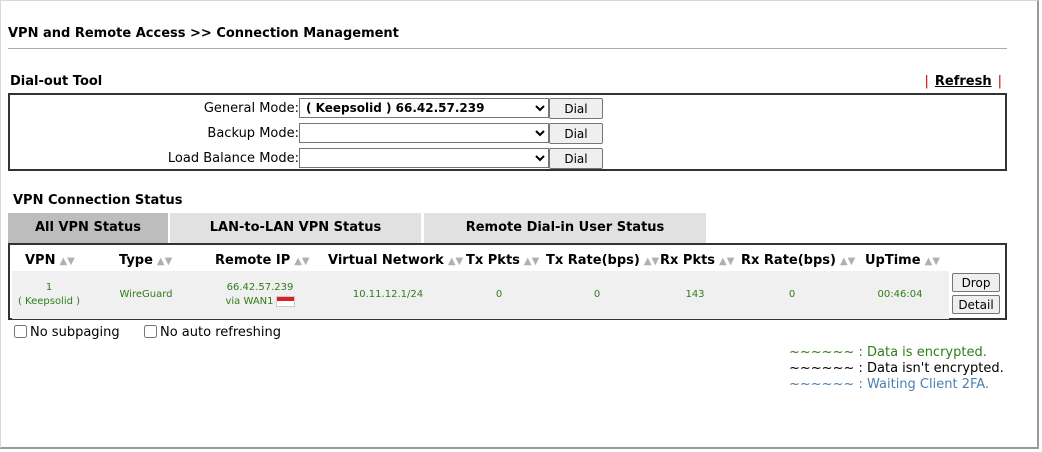 Image resolution: width=1042 pixels, height=452 pixels. What do you see at coordinates (212, 332) in the screenshot?
I see `no-auto-refresh-option: No auto refreshing` at bounding box center [212, 332].